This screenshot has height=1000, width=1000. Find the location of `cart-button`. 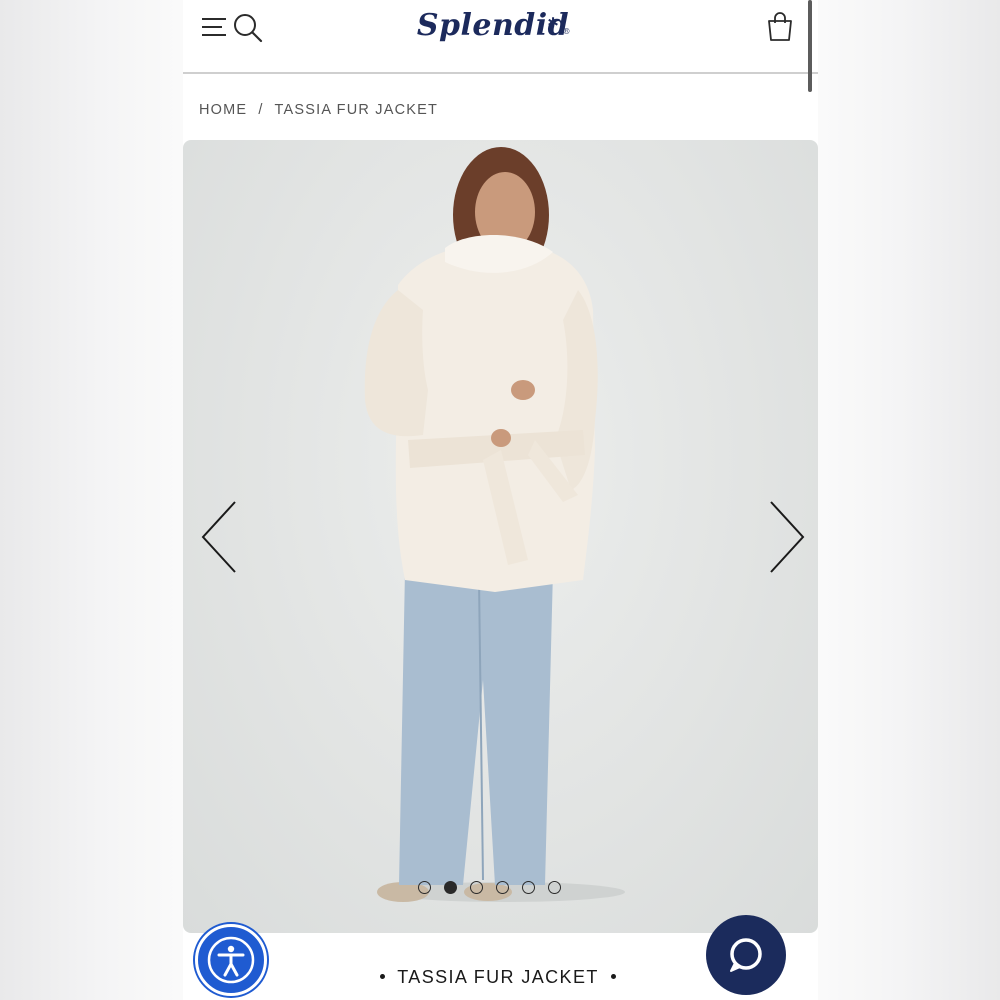

cart-button is located at coordinates (780, 27).